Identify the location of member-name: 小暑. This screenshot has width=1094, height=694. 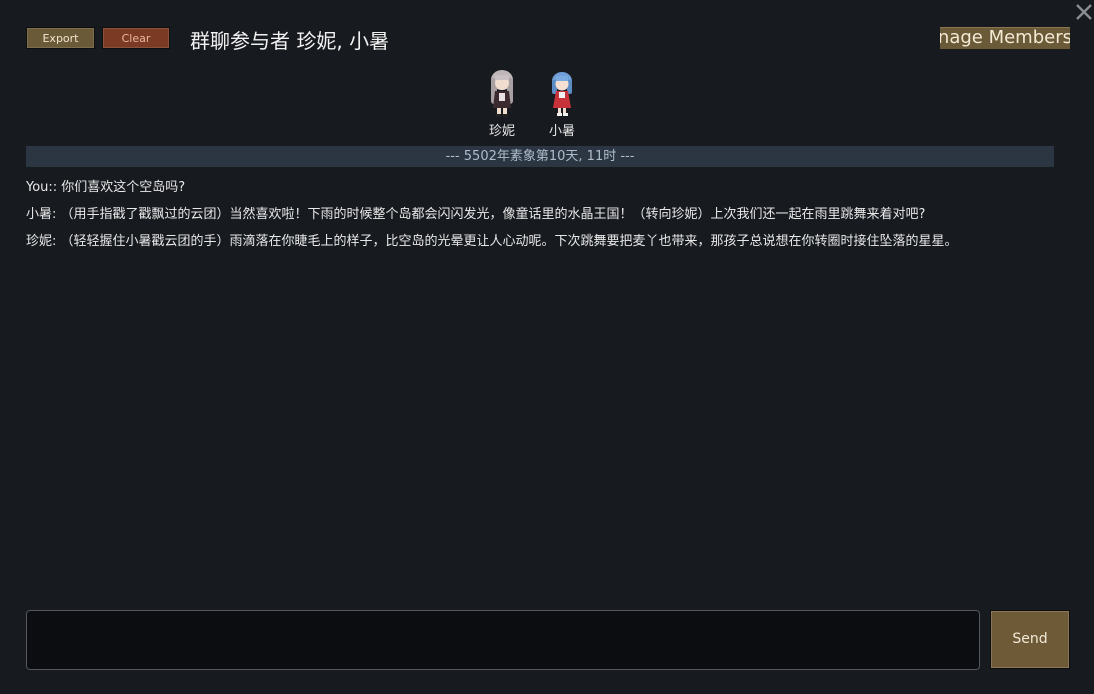
(561, 131).